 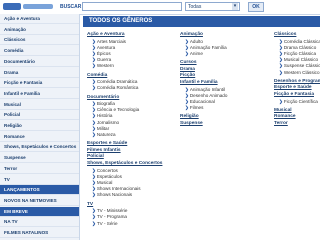 I want to click on sidebar-item: Comédia, so click(x=39, y=51).